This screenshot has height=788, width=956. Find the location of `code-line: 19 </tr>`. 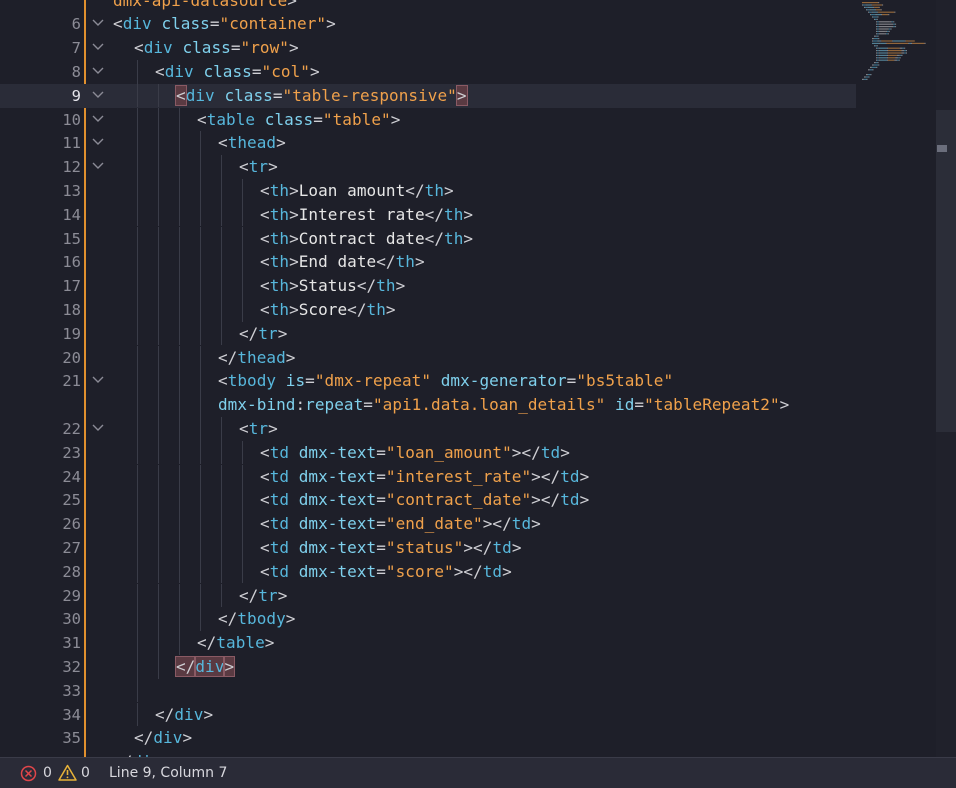

code-line: 19 </tr> is located at coordinates (428, 334).